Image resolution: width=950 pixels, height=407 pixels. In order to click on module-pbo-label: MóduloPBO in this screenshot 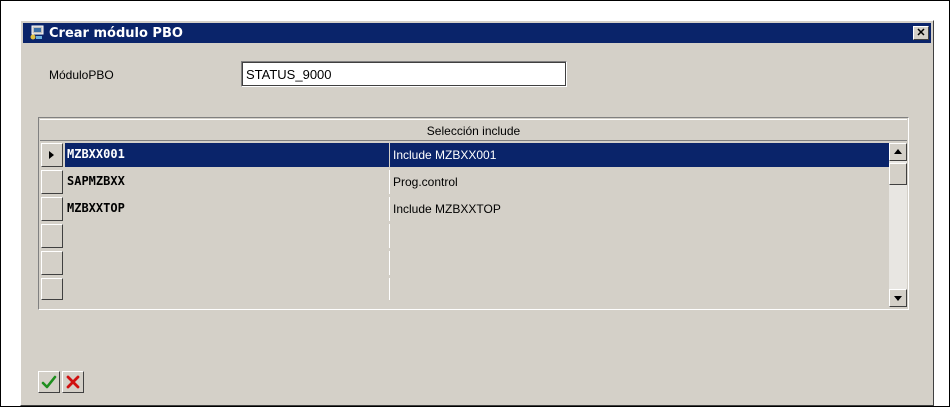, I will do `click(81, 75)`.